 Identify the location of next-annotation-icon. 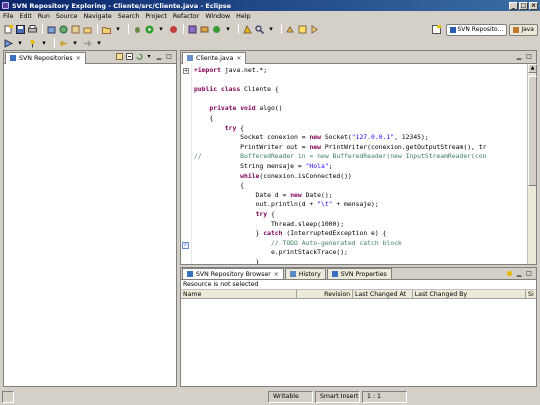
(8, 43).